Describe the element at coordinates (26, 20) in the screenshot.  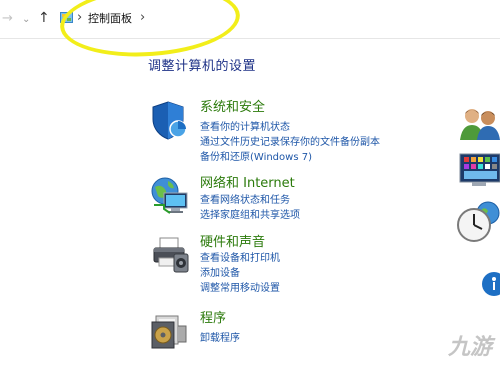
I see `recent-locations-dropdown-icon: ⌄` at that location.